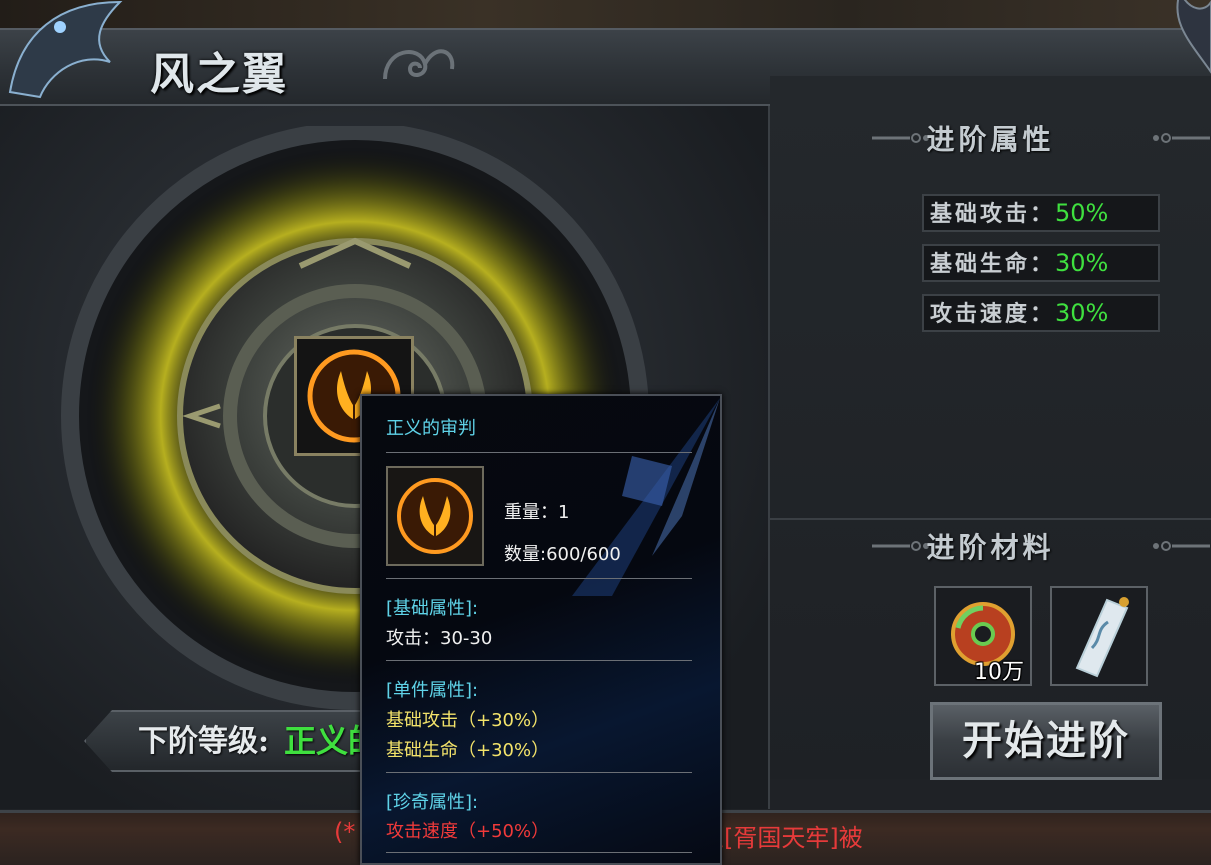 The image size is (1211, 865). I want to click on section-divider, so click(990, 519).